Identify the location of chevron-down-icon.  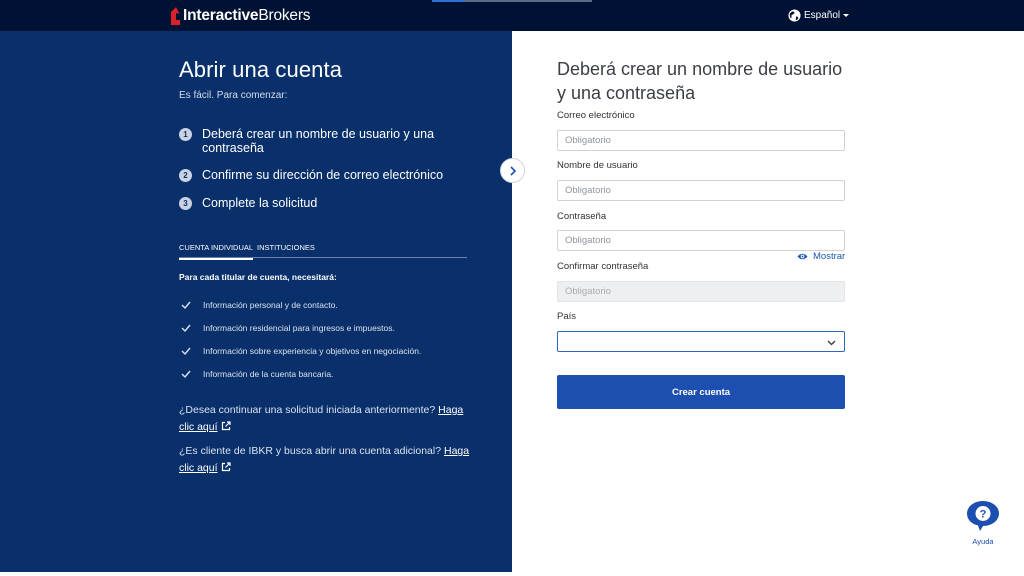
(831, 343).